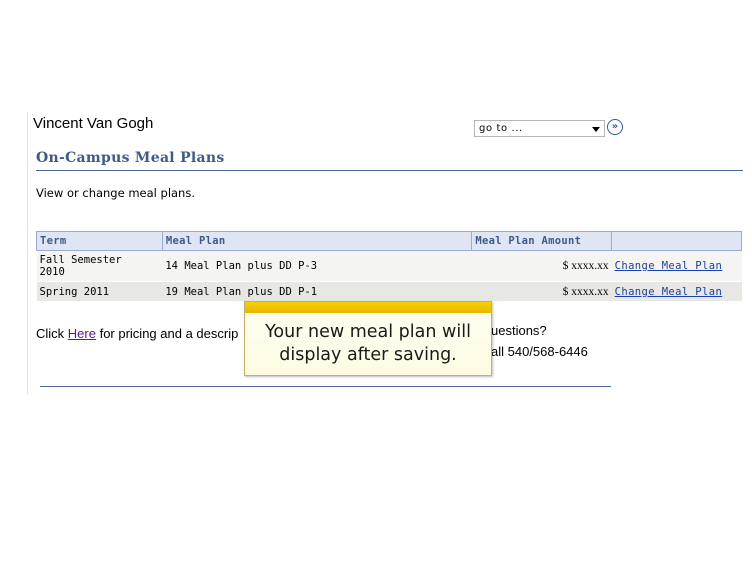 This screenshot has width=752, height=564. Describe the element at coordinates (389, 170) in the screenshot. I see `title-divider` at that location.